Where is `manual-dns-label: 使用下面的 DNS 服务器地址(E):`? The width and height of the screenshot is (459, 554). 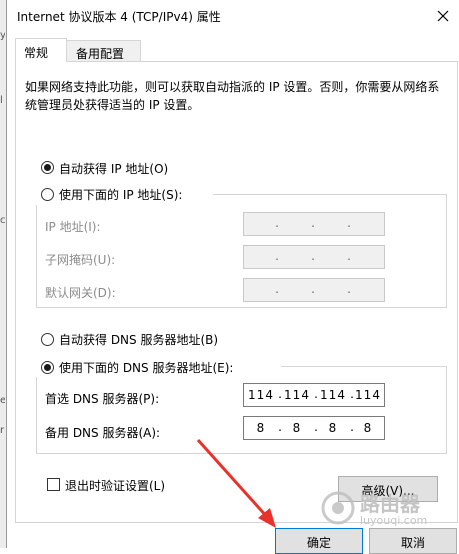 manual-dns-label: 使用下面的 DNS 服务器地址(E): is located at coordinates (146, 367).